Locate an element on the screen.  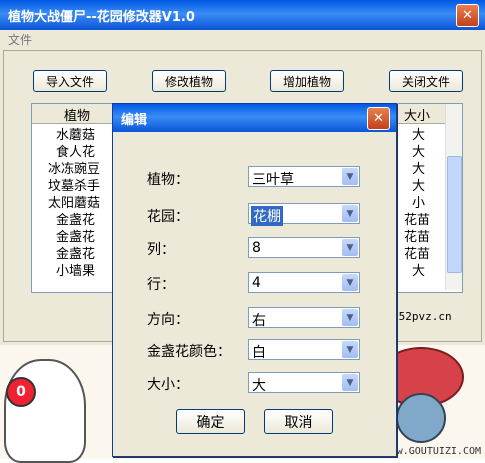
size-select-value: 大 is located at coordinates (259, 386).